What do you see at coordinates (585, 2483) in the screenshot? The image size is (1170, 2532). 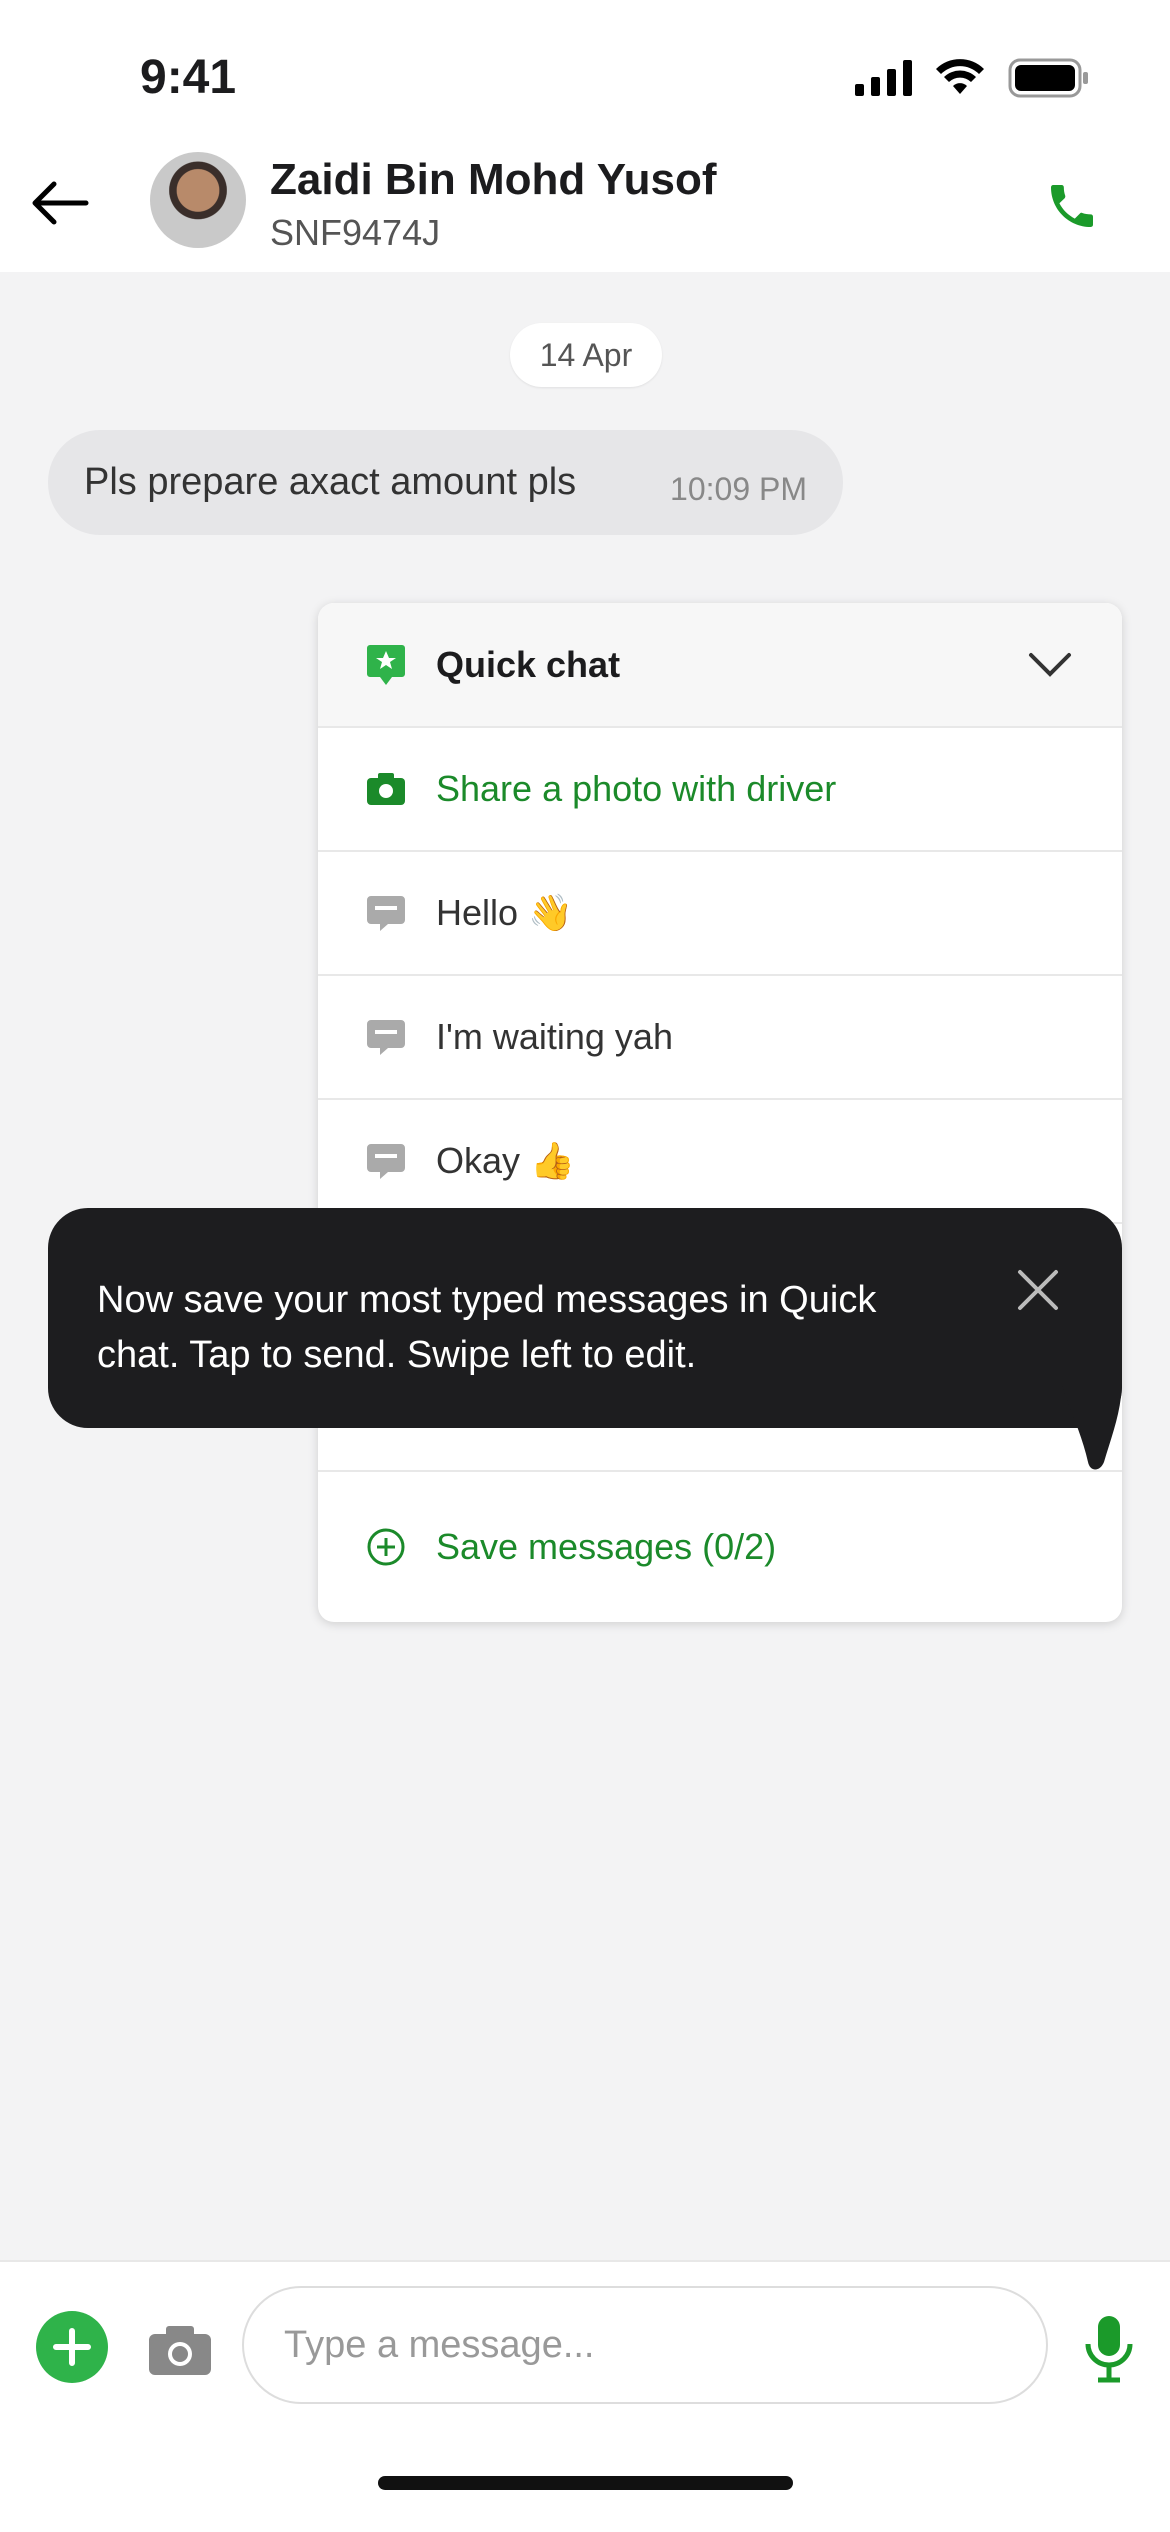 I see `home-indicator` at bounding box center [585, 2483].